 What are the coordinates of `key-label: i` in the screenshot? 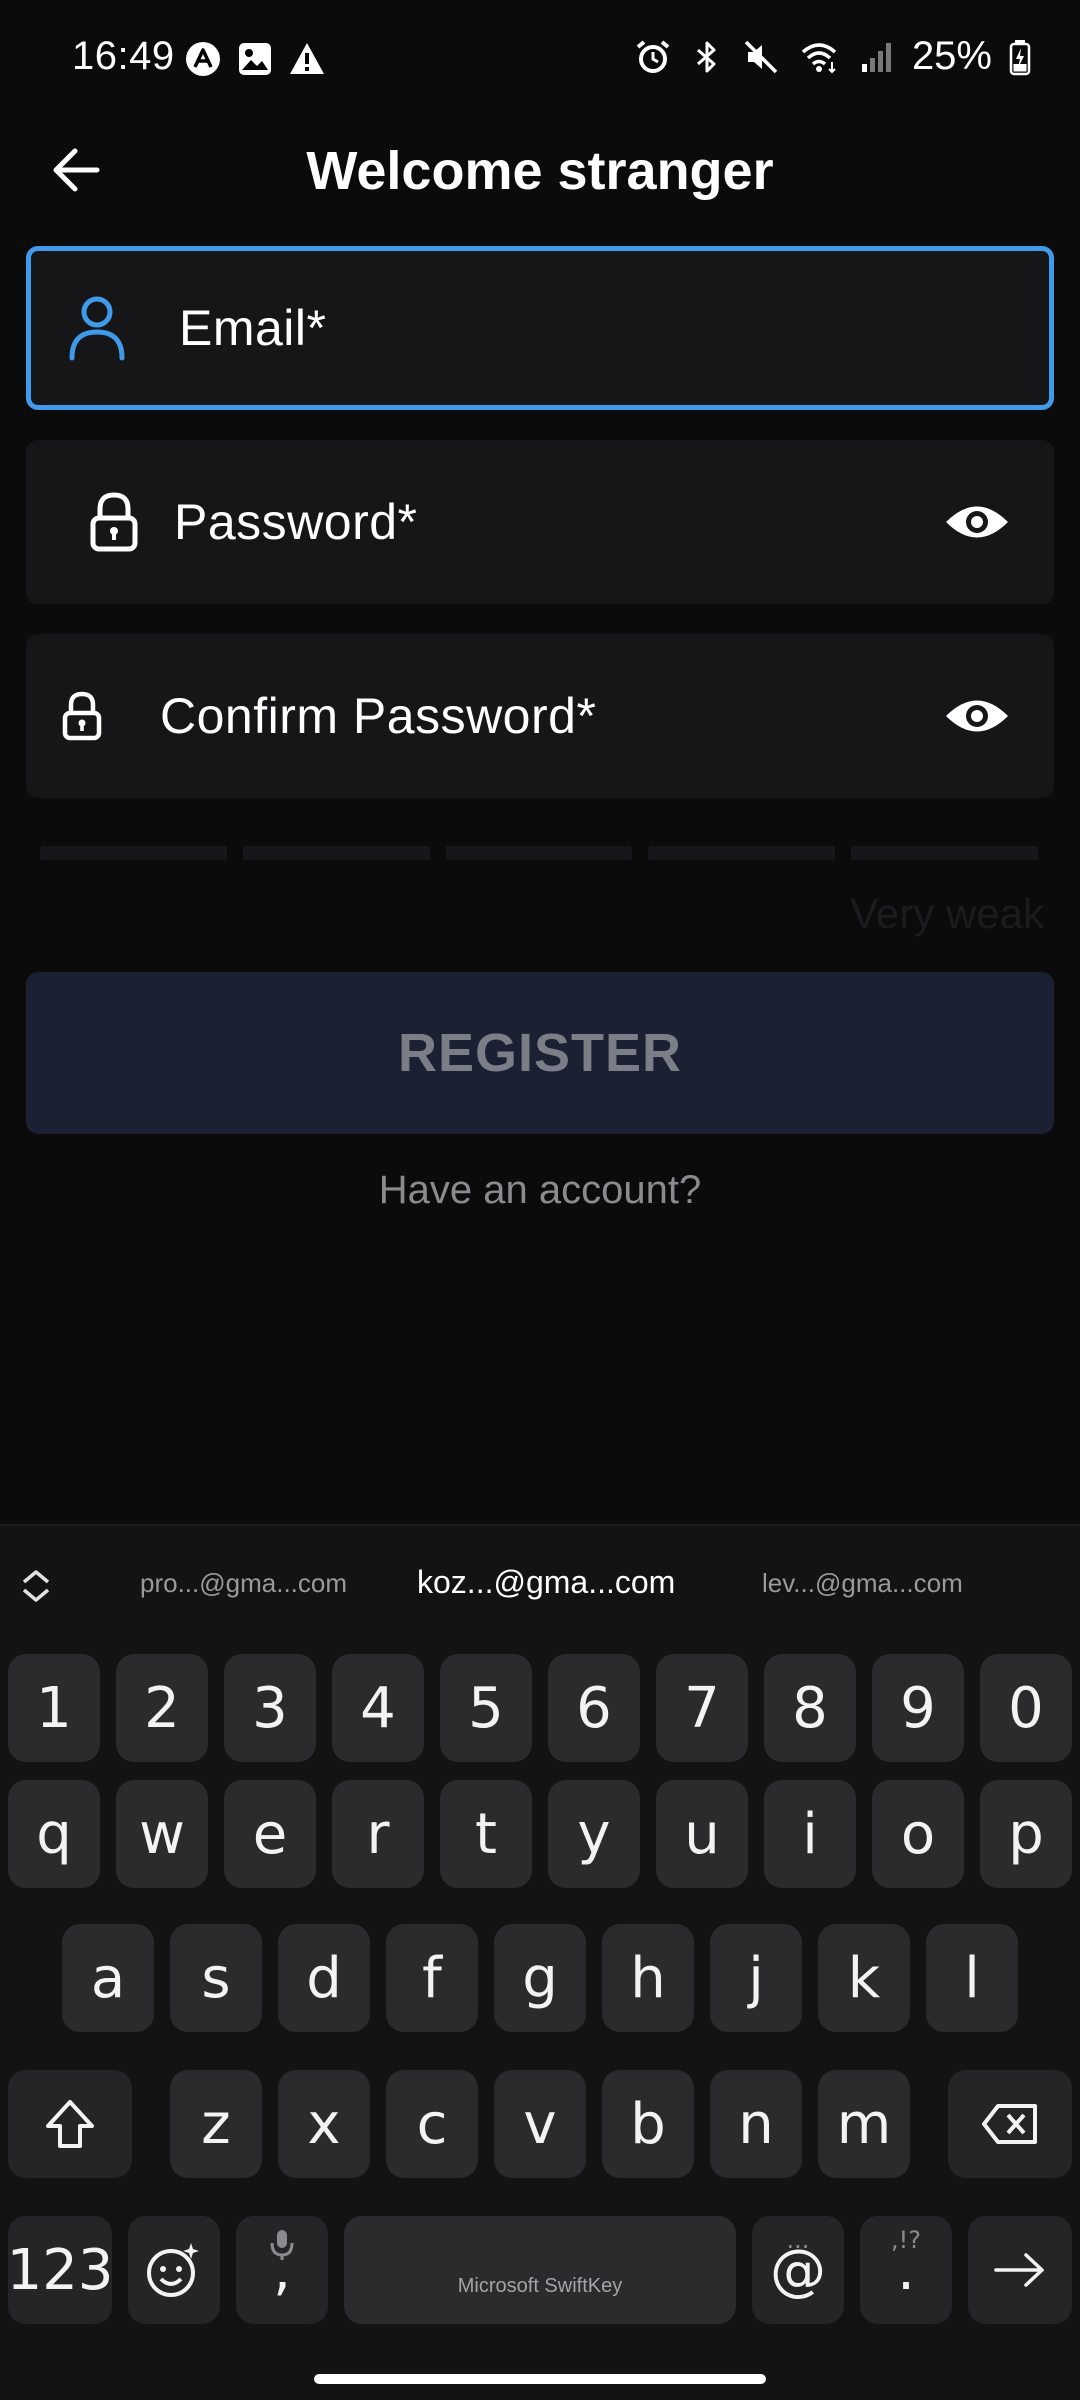 It's located at (810, 1834).